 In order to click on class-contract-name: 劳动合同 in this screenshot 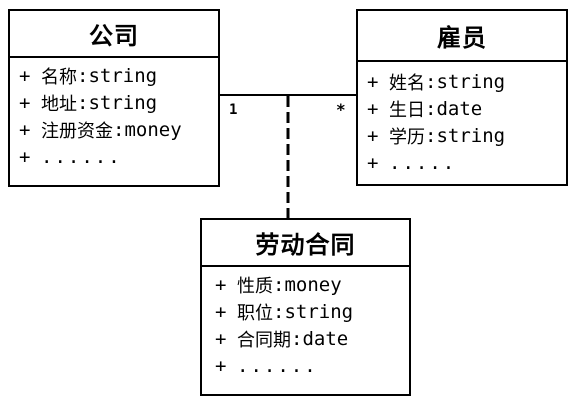, I will do `click(305, 243)`.